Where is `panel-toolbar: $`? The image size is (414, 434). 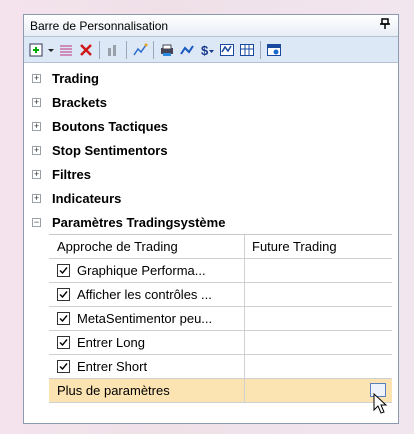
panel-toolbar: $ is located at coordinates (211, 50).